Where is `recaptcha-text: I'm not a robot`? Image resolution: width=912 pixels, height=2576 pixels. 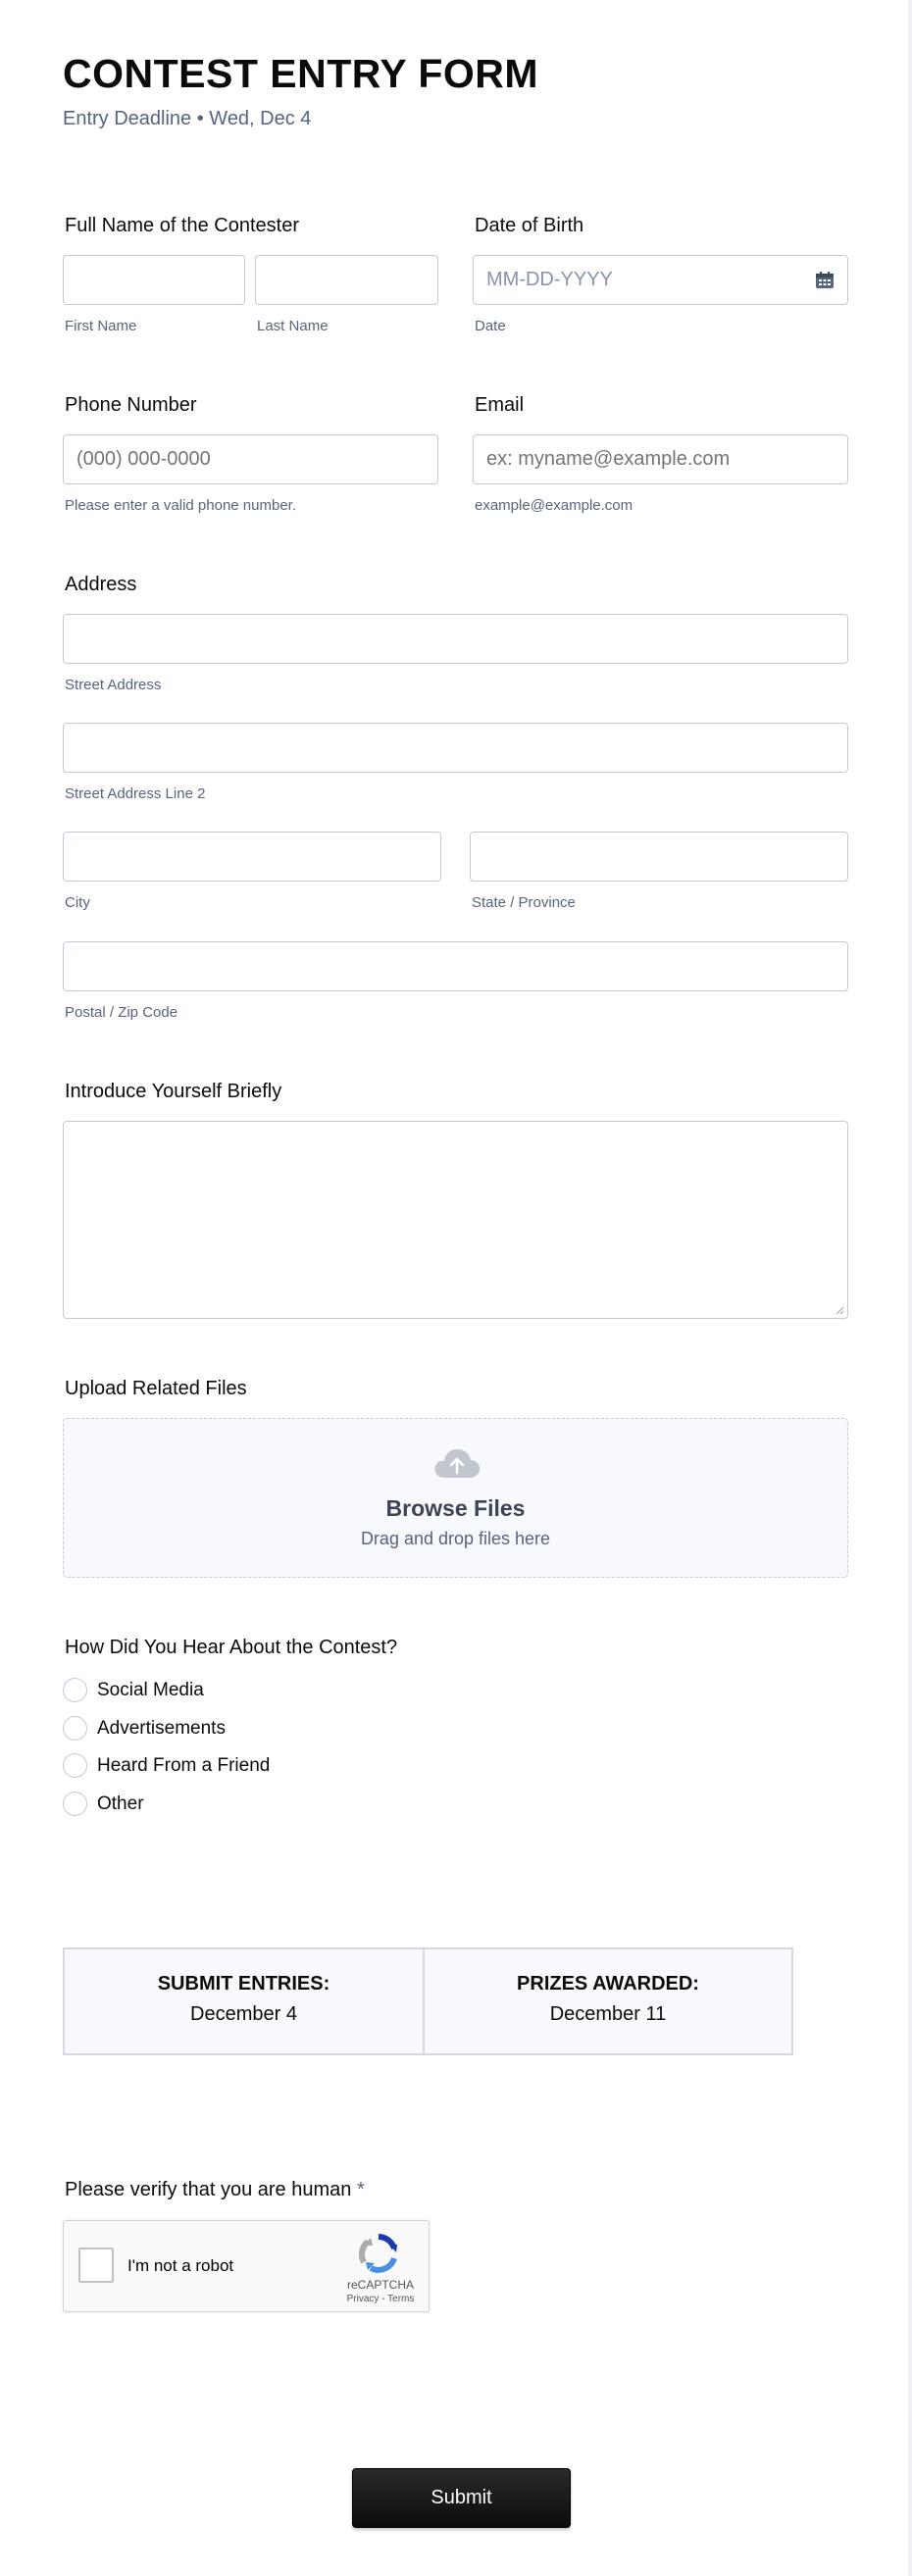
recaptcha-text: I'm not a robot is located at coordinates (180, 2265).